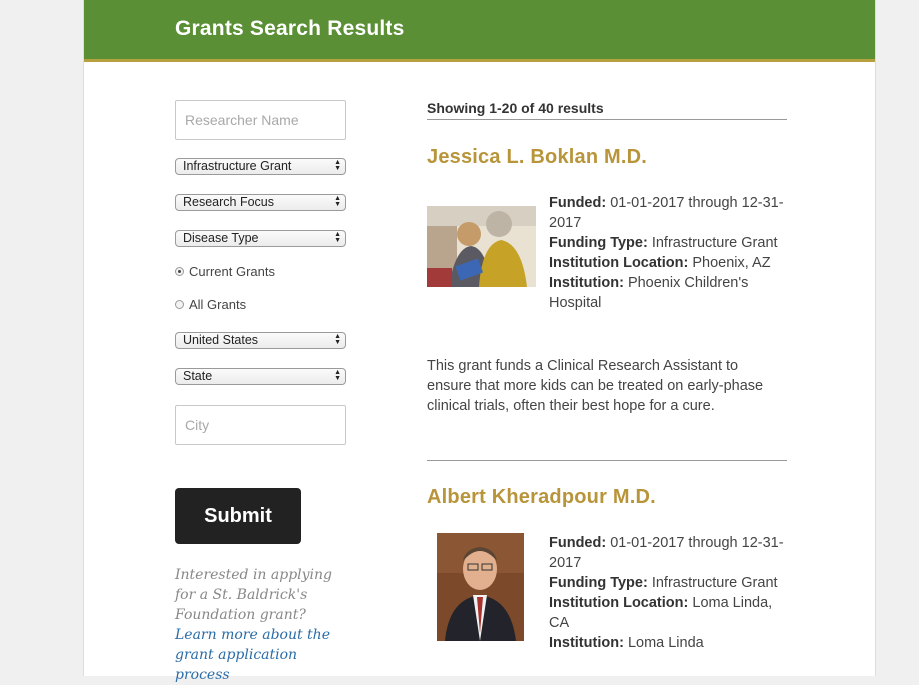 Image resolution: width=919 pixels, height=685 pixels. What do you see at coordinates (541, 497) in the screenshot?
I see `result-name-link: Albert Kheradpour M.D.` at bounding box center [541, 497].